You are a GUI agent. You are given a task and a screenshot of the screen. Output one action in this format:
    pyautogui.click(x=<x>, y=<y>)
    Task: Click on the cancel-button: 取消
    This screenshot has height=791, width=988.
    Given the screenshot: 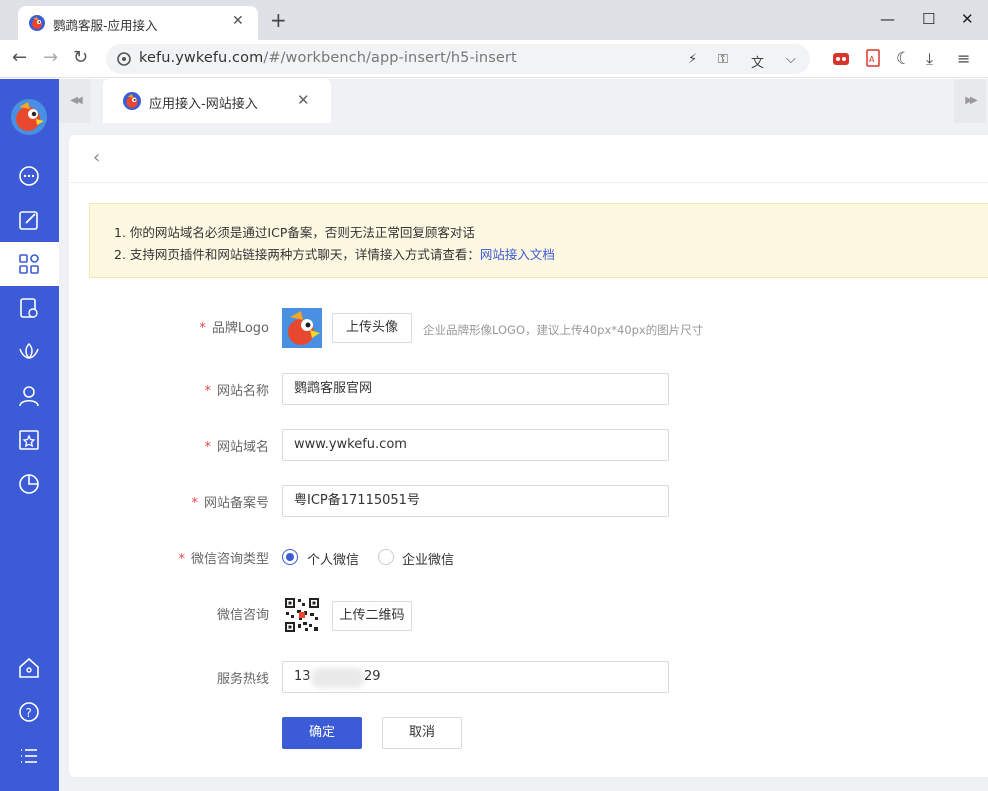 What is the action you would take?
    pyautogui.click(x=422, y=733)
    